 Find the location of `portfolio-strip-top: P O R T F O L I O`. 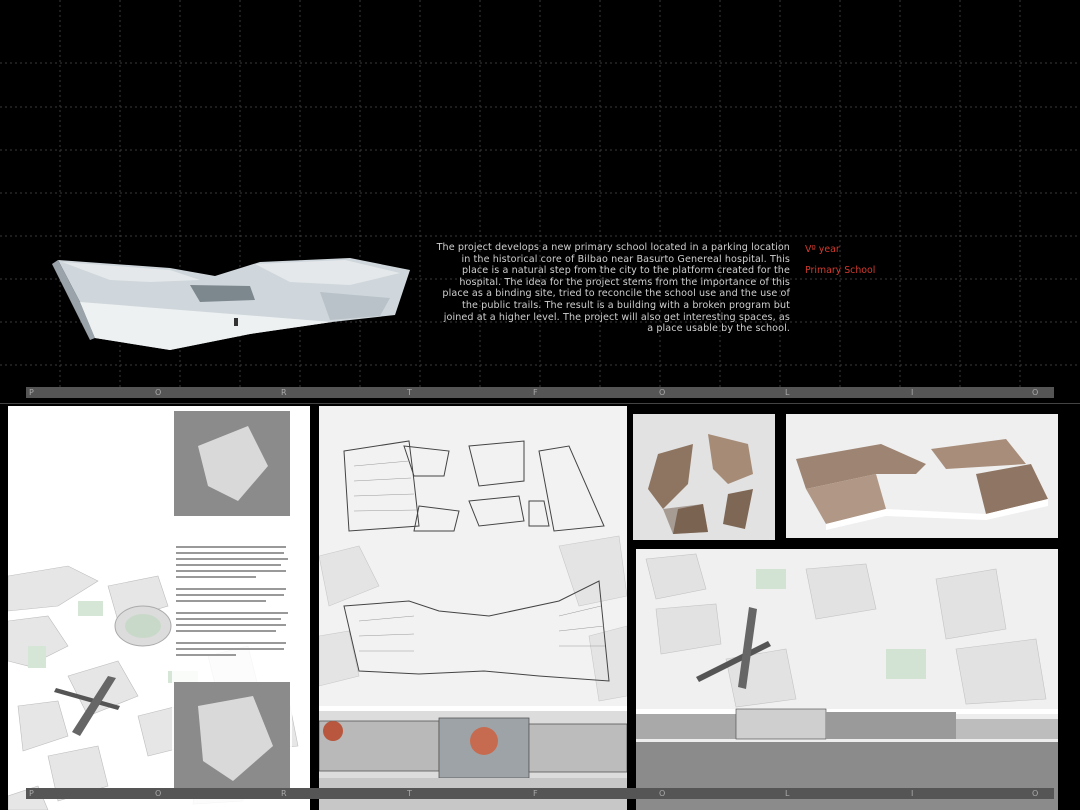

portfolio-strip-top: P O R T F O L I O is located at coordinates (540, 392).